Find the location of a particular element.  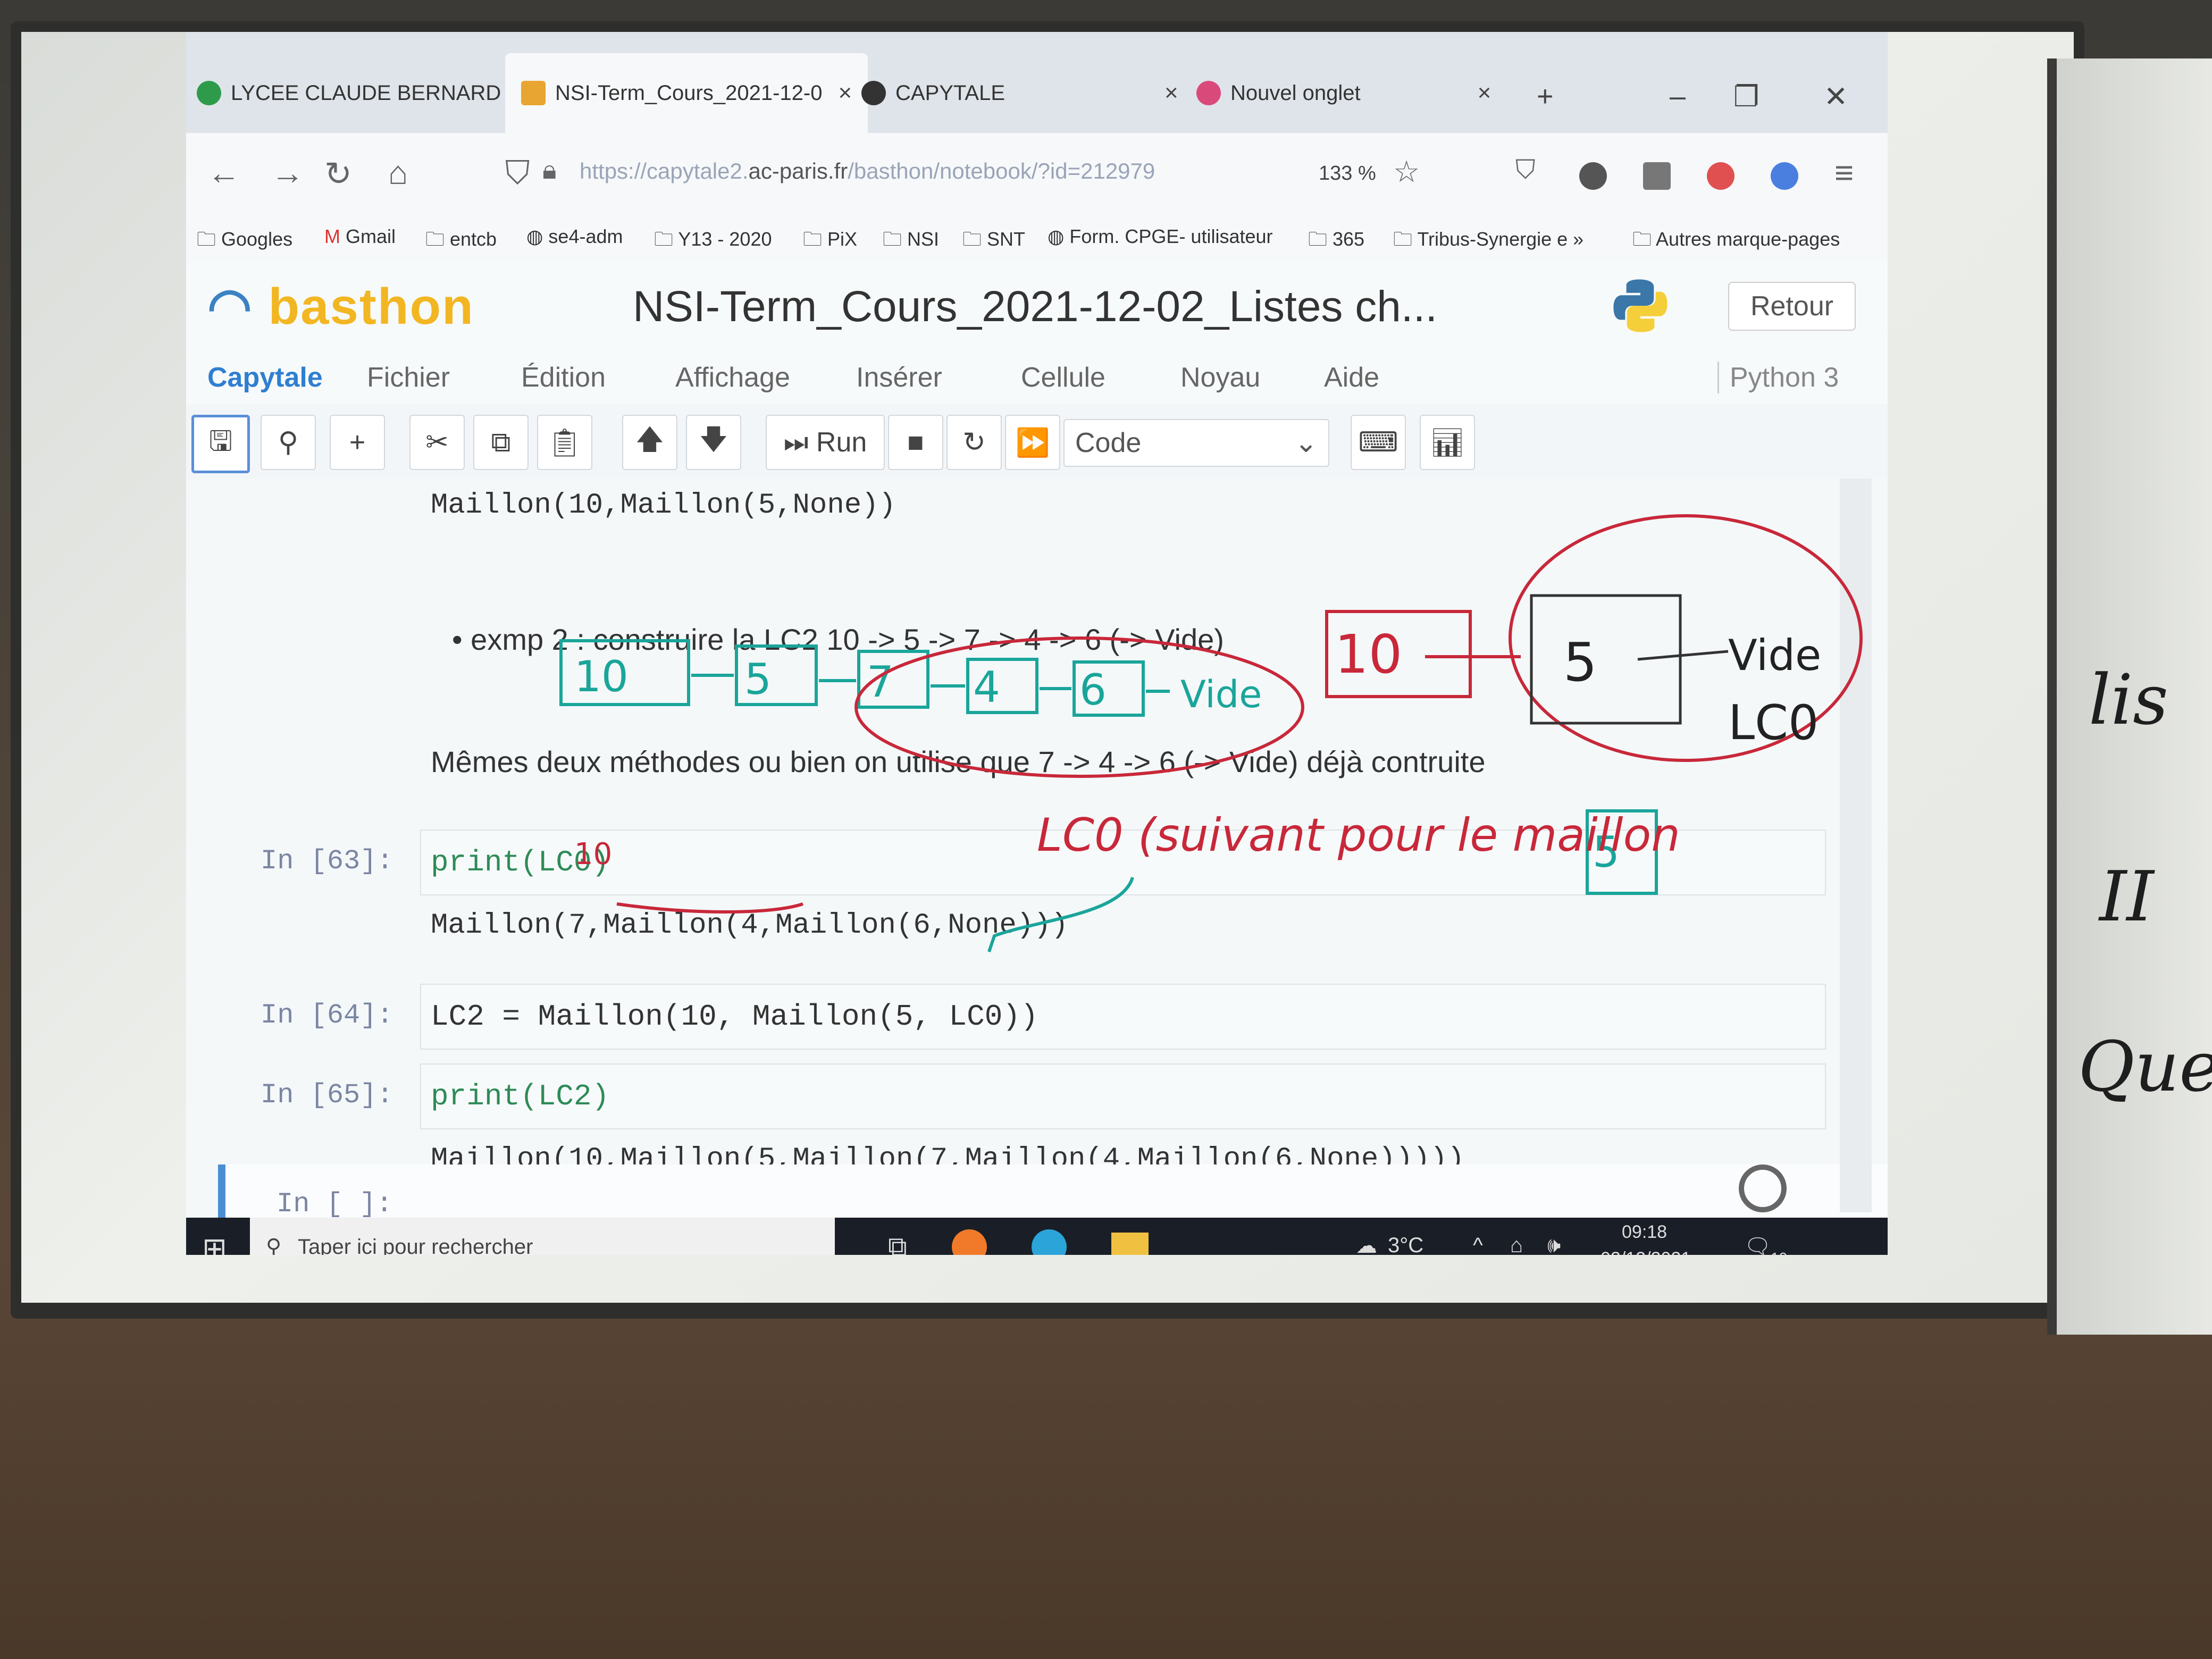

black-labels: 5 Vide LC0 is located at coordinates (1692, 691).